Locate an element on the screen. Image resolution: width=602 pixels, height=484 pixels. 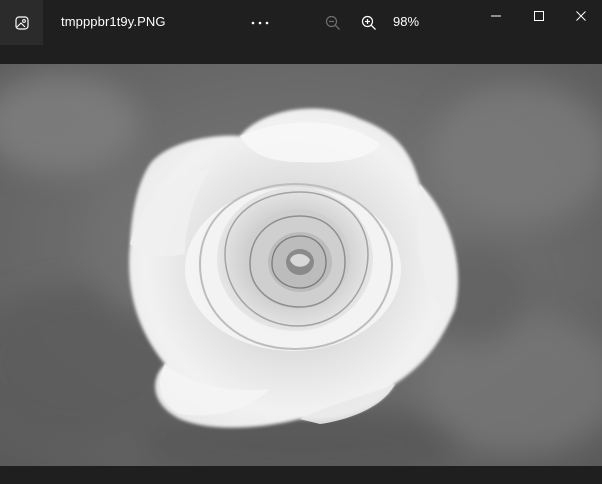
maximize-icon is located at coordinates (539, 16).